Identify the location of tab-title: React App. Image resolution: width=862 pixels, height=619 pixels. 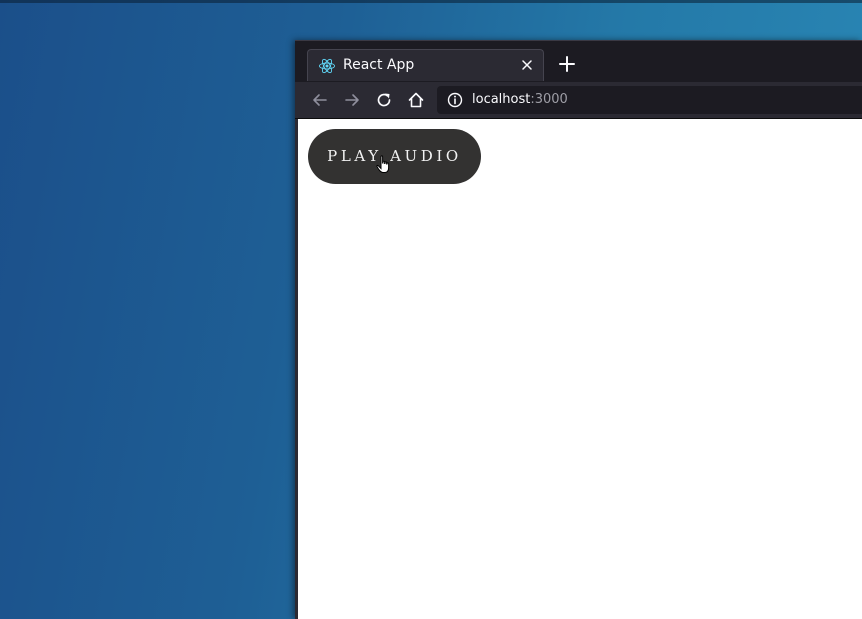
(379, 65).